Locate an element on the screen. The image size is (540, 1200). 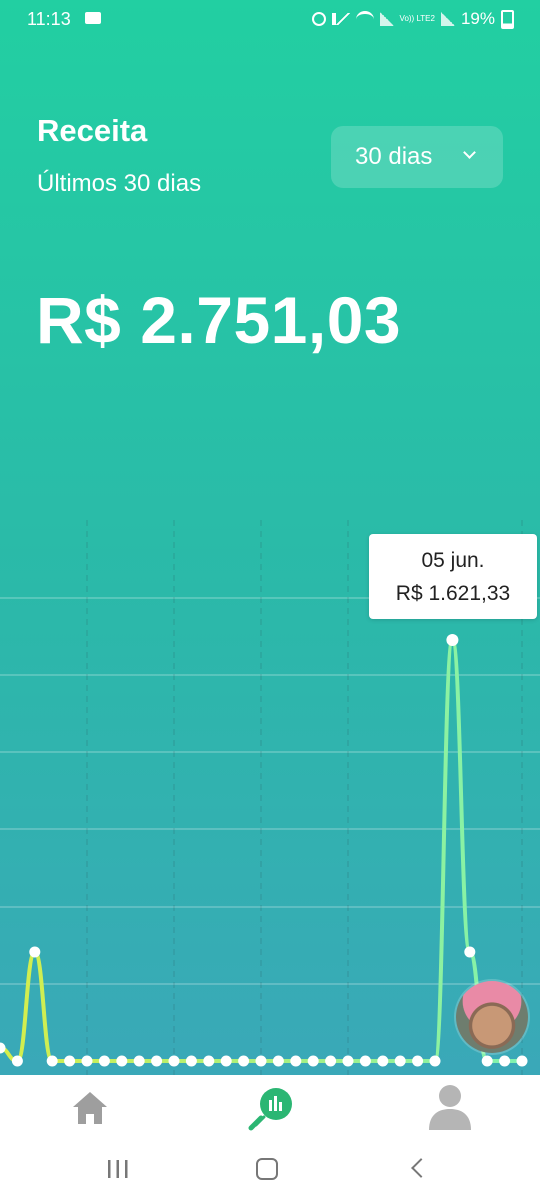
tooltip-value: R$ 1.621,33 is located at coordinates (453, 593).